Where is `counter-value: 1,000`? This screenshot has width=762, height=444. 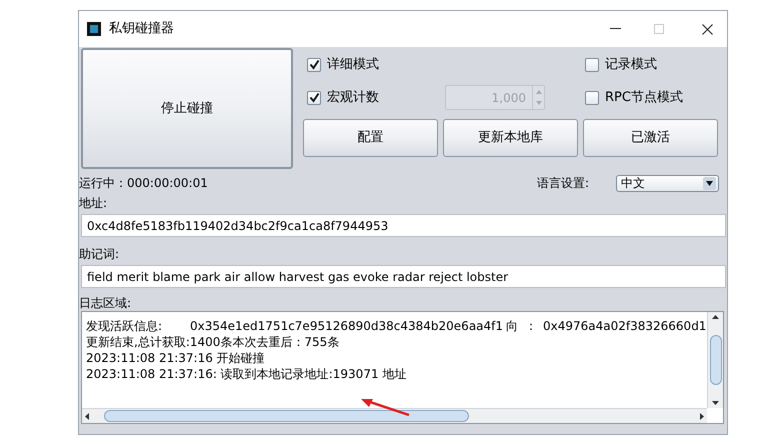
counter-value: 1,000 is located at coordinates (508, 98).